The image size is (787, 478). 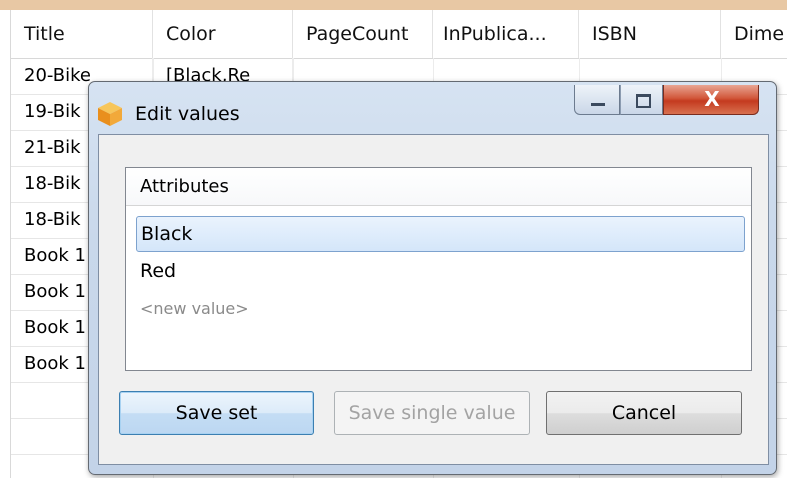 I want to click on list-item-black: Black, so click(x=440, y=234).